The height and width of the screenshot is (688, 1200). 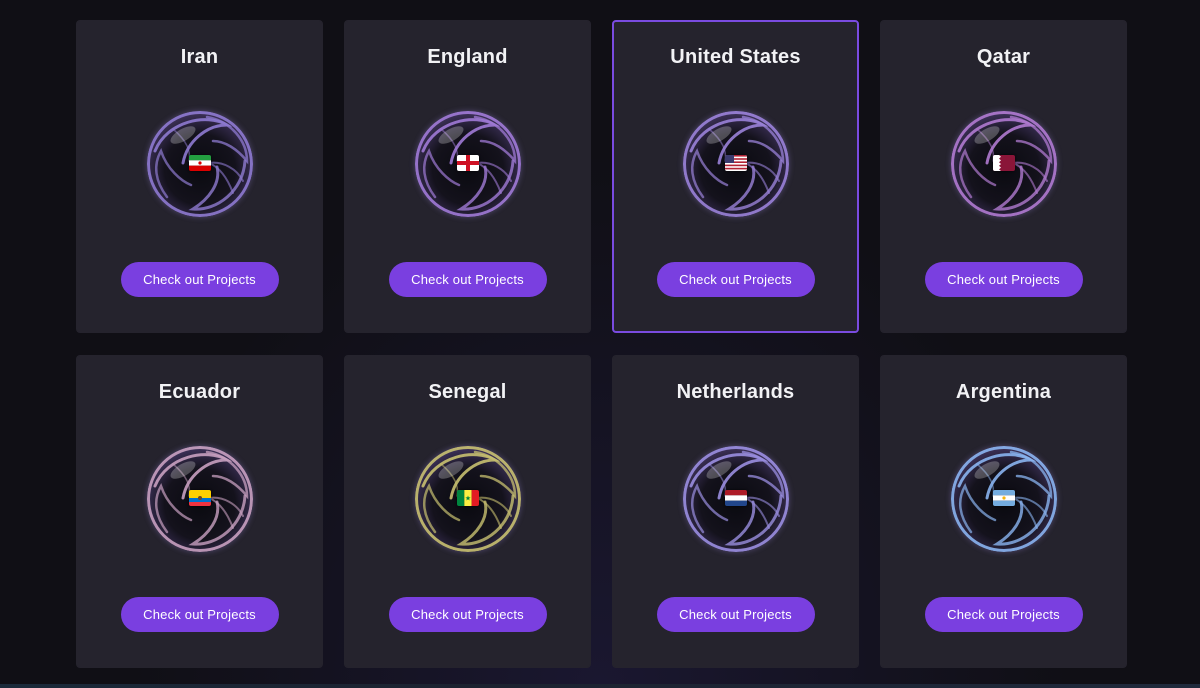 What do you see at coordinates (199, 392) in the screenshot?
I see `card-title: Ecuador` at bounding box center [199, 392].